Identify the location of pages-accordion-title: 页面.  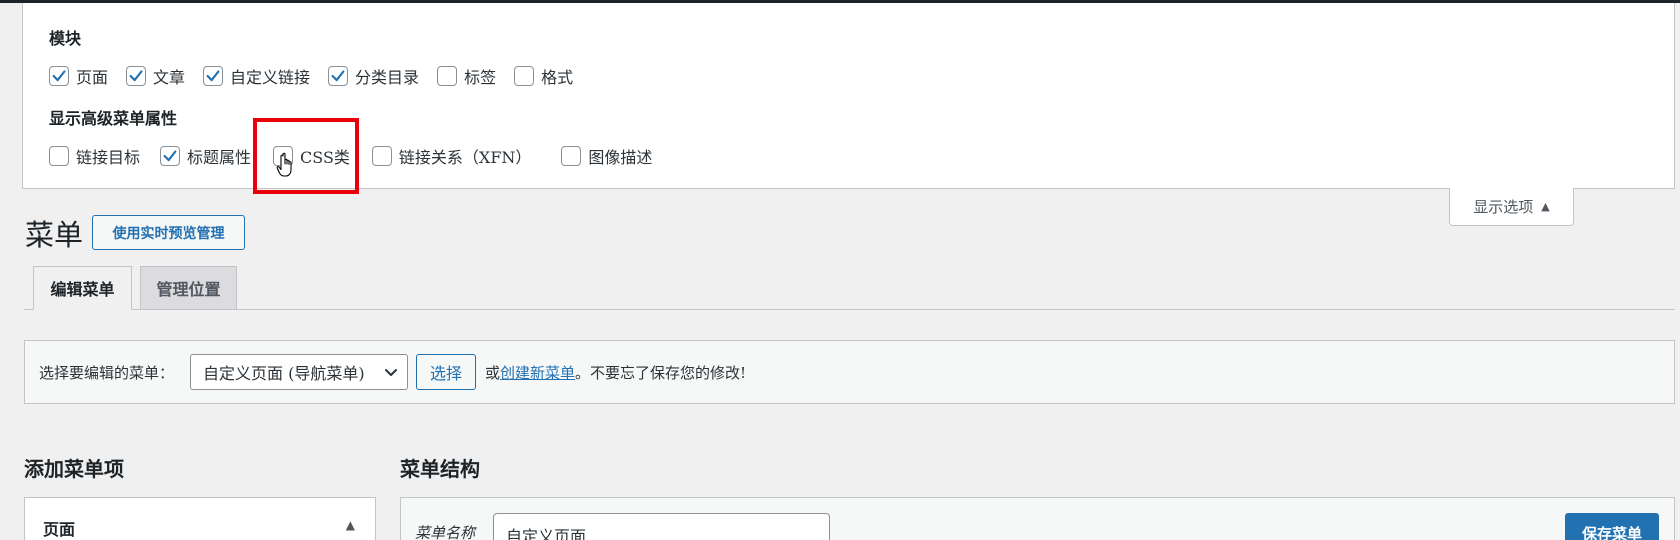
(59, 529).